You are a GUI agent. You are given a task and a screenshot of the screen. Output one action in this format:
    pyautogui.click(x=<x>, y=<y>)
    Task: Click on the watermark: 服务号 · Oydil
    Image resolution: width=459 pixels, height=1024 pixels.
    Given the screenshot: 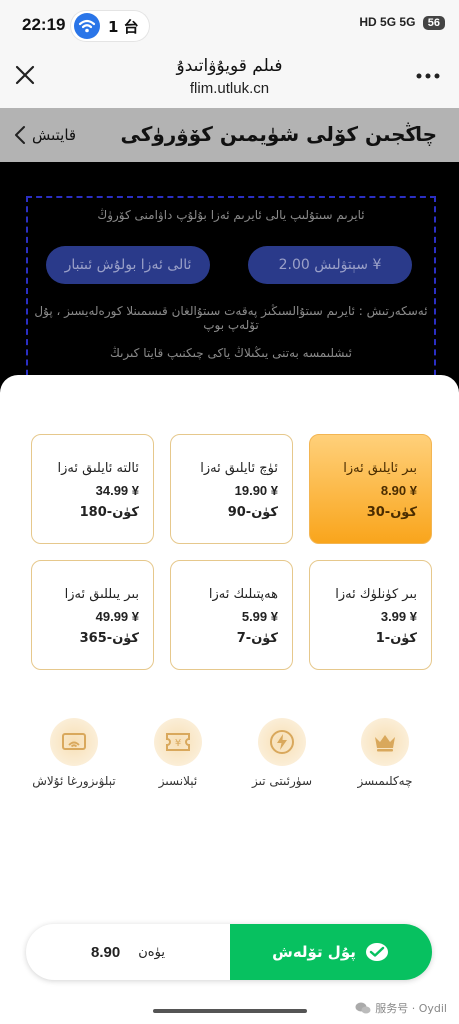 What is the action you would take?
    pyautogui.click(x=401, y=1008)
    